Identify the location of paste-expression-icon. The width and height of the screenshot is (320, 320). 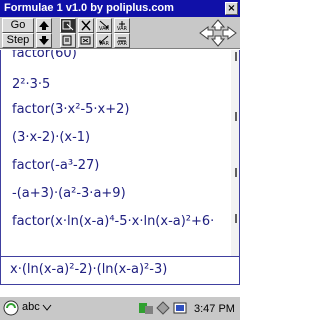
(68, 40).